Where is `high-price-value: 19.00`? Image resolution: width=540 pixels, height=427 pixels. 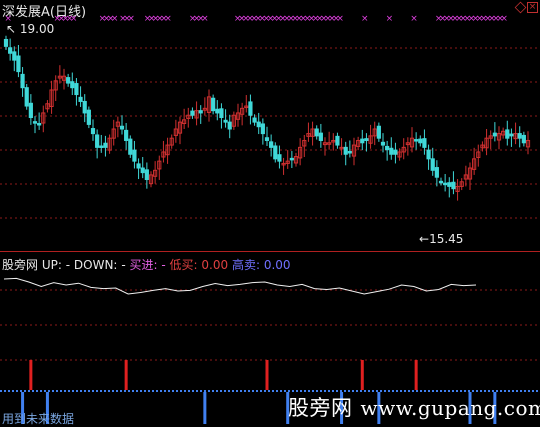 high-price-value: 19.00 is located at coordinates (37, 29).